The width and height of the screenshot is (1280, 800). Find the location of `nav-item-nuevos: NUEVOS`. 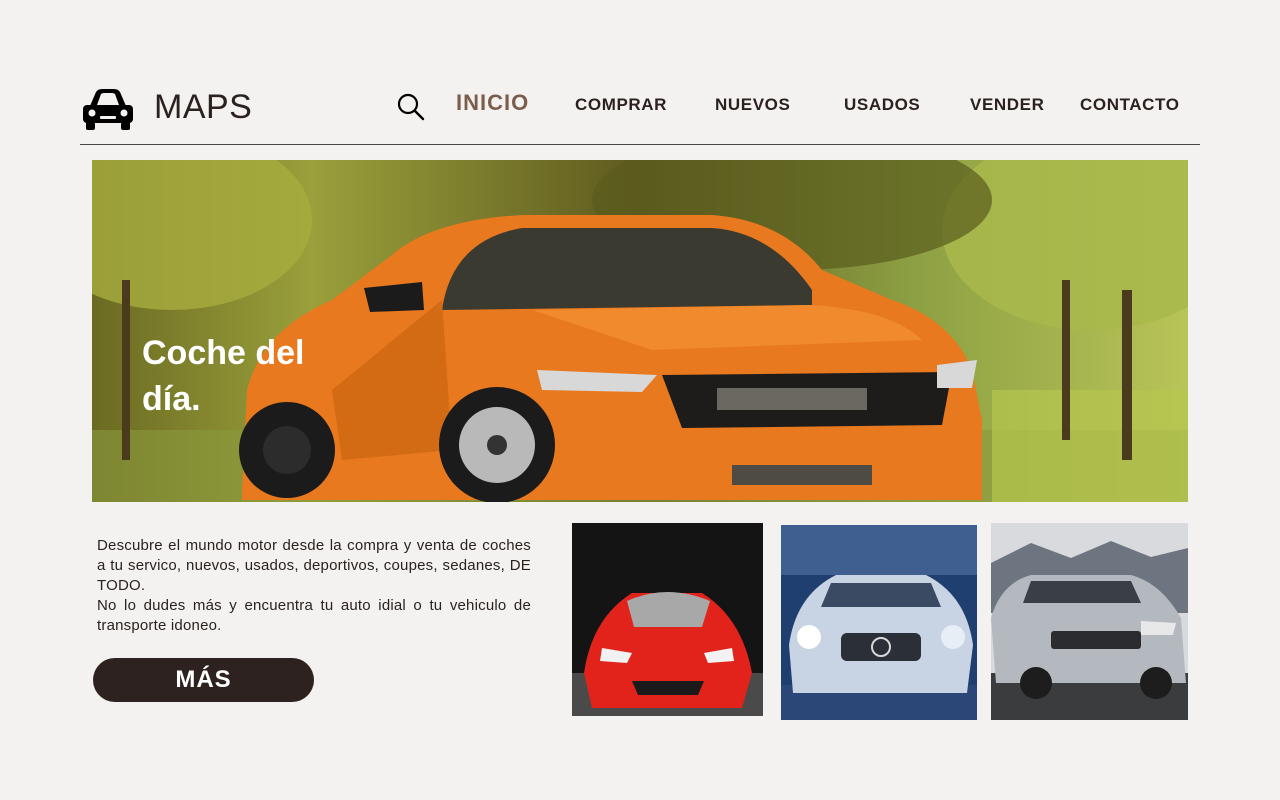

nav-item-nuevos: NUEVOS is located at coordinates (752, 105).